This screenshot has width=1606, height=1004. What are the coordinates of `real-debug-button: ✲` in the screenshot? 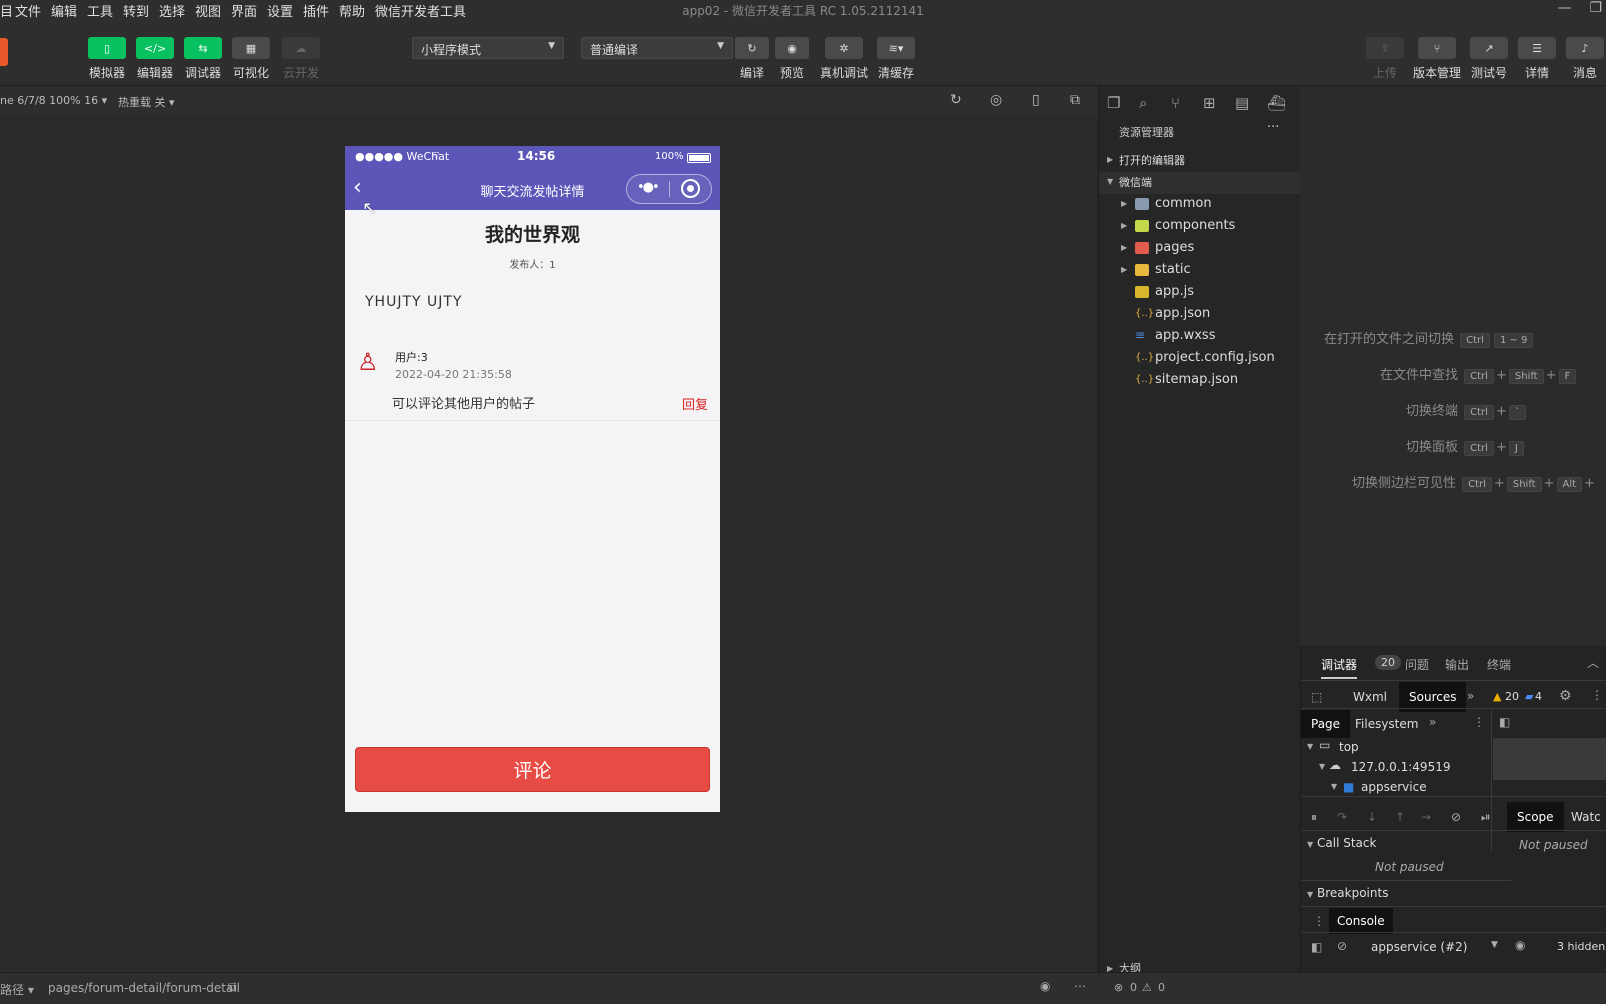 It's located at (844, 48).